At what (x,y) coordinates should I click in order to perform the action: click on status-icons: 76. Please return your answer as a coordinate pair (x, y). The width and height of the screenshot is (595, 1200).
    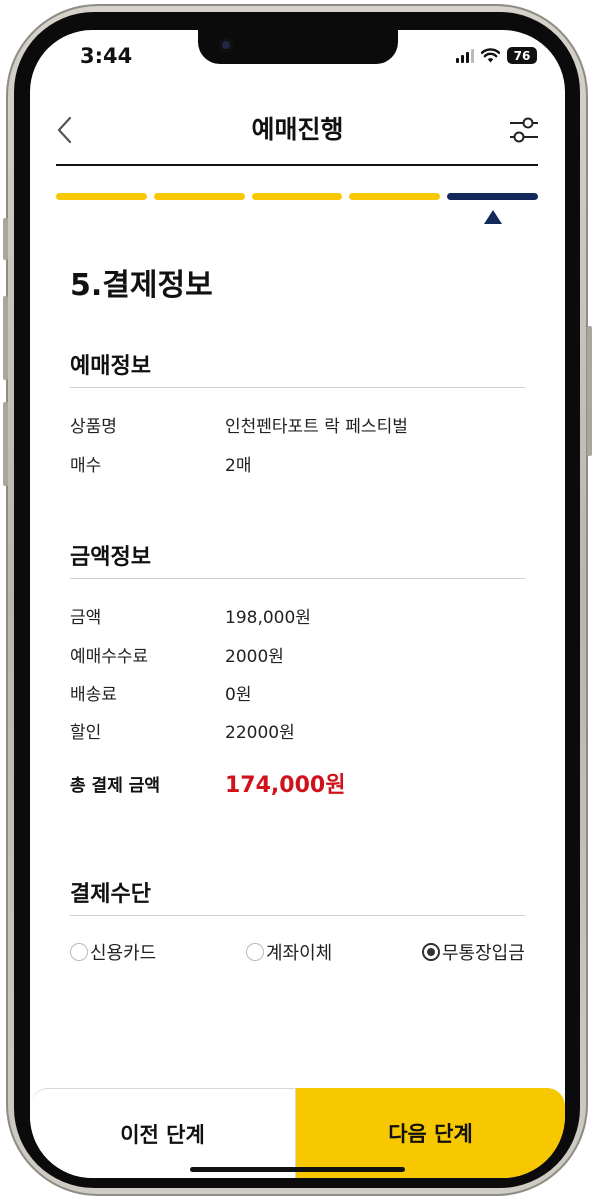
    Looking at the image, I should click on (496, 55).